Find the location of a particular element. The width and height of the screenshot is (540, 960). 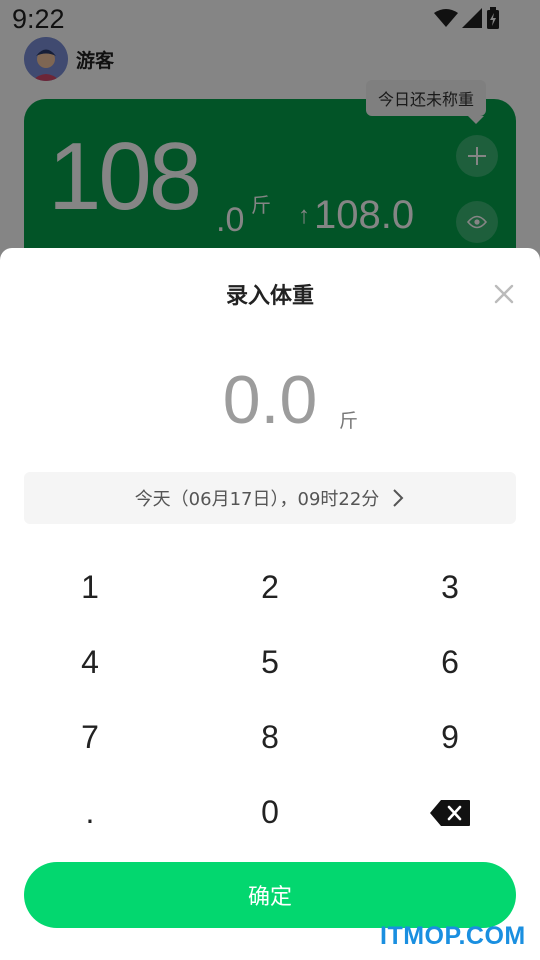

key-8: 8 is located at coordinates (270, 737).